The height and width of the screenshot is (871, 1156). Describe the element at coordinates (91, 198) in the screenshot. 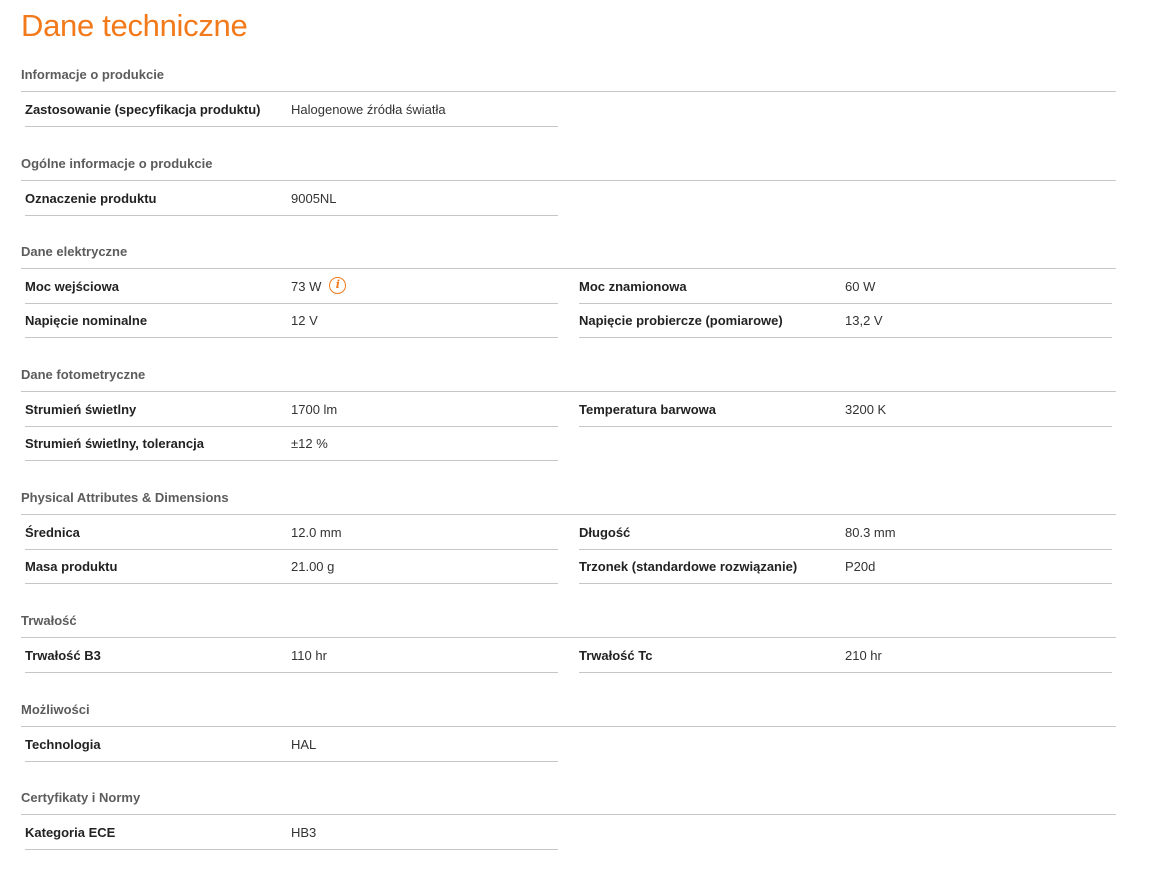

I see `spec-label: Oznaczenie produktu` at that location.